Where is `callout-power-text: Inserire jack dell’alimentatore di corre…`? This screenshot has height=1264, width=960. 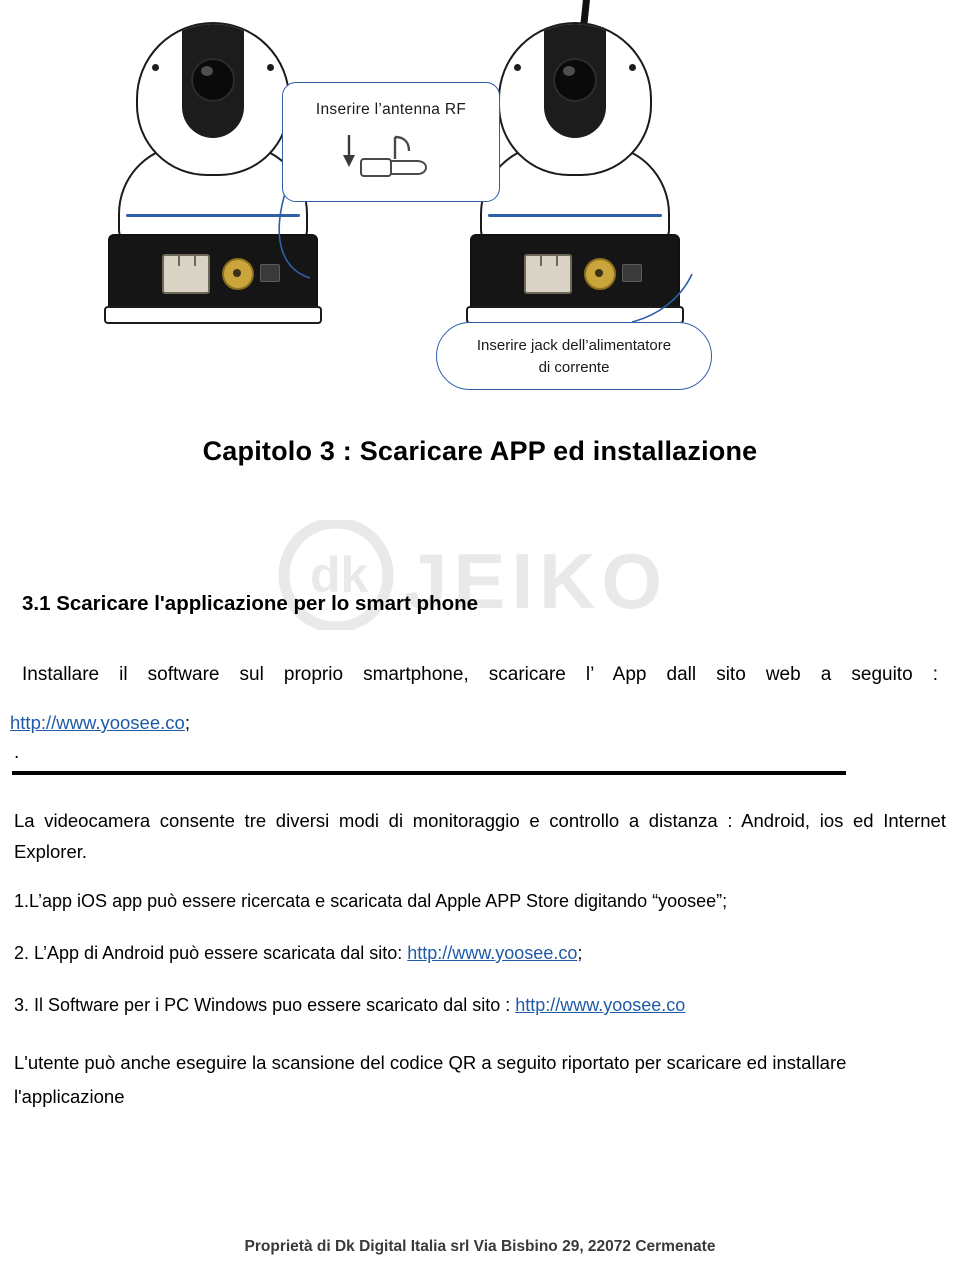
callout-power-text: Inserire jack dell’alimentatore di corre… is located at coordinates (574, 357).